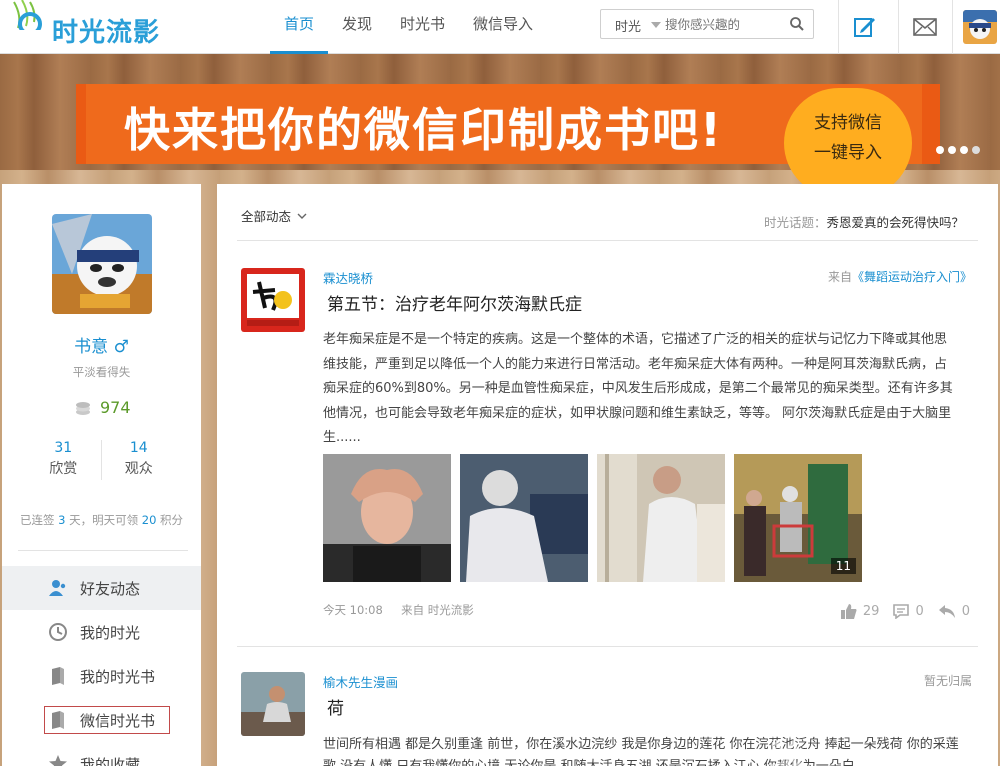 This screenshot has height=766, width=1000. Describe the element at coordinates (628, 25) in the screenshot. I see `search-category: 时光` at that location.